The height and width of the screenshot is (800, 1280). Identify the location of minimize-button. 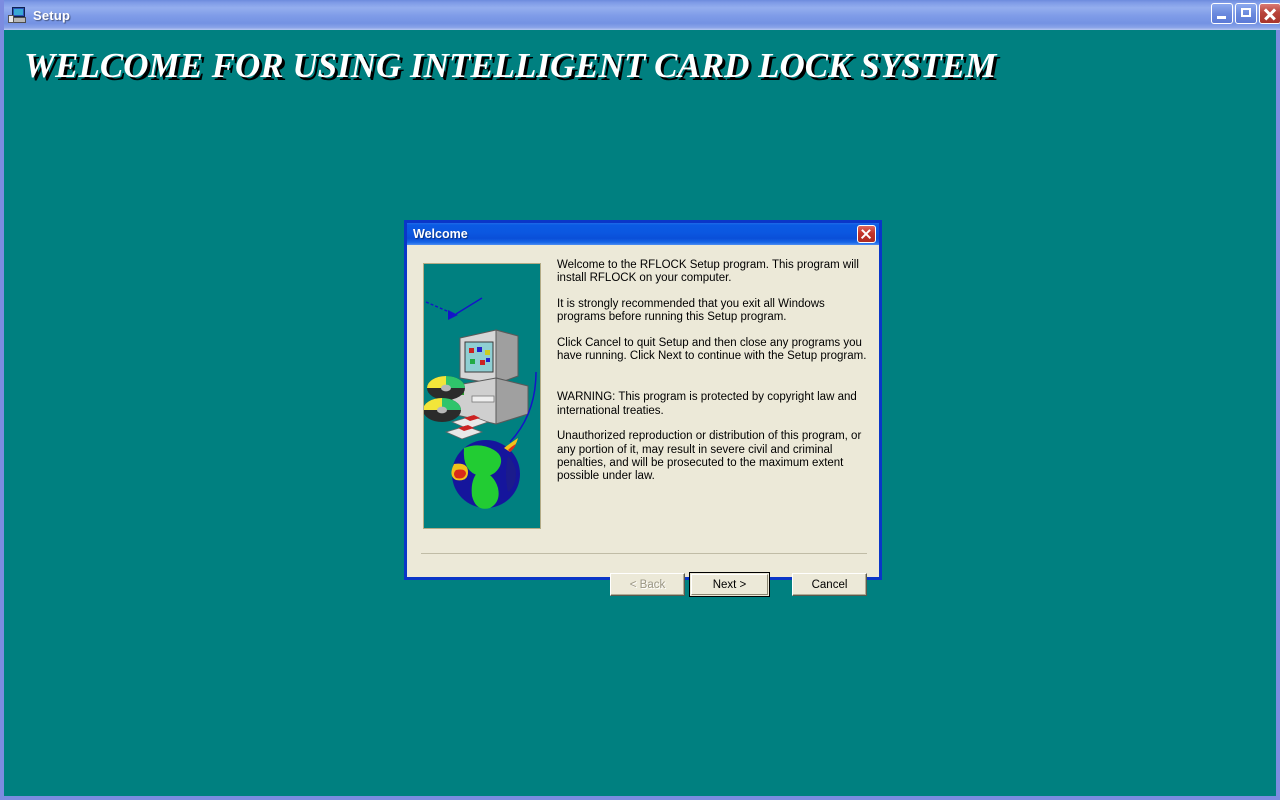
(1222, 13).